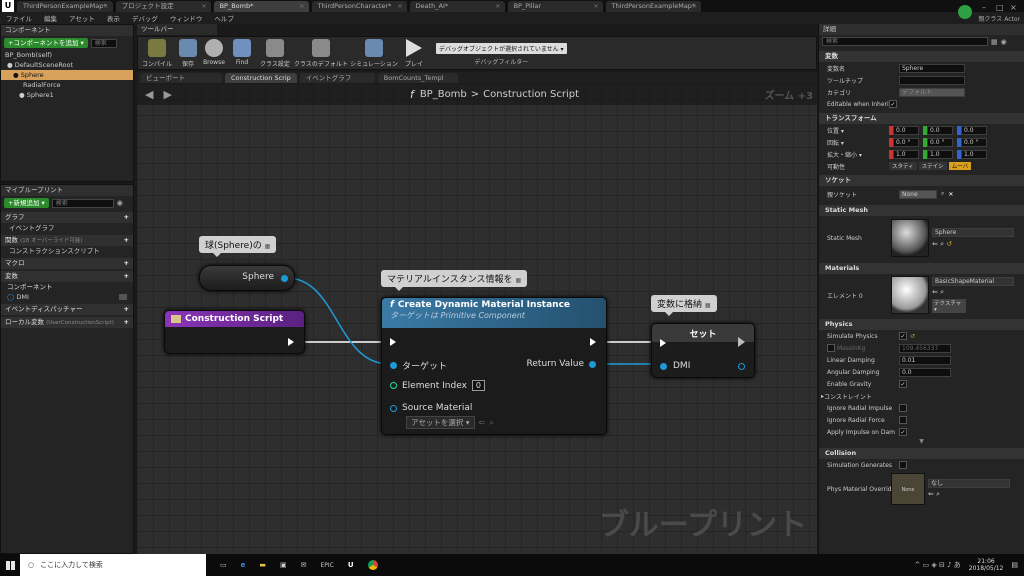 The image size is (1024, 576). I want to click on self-item: BP_Bomb(self), so click(67, 55).